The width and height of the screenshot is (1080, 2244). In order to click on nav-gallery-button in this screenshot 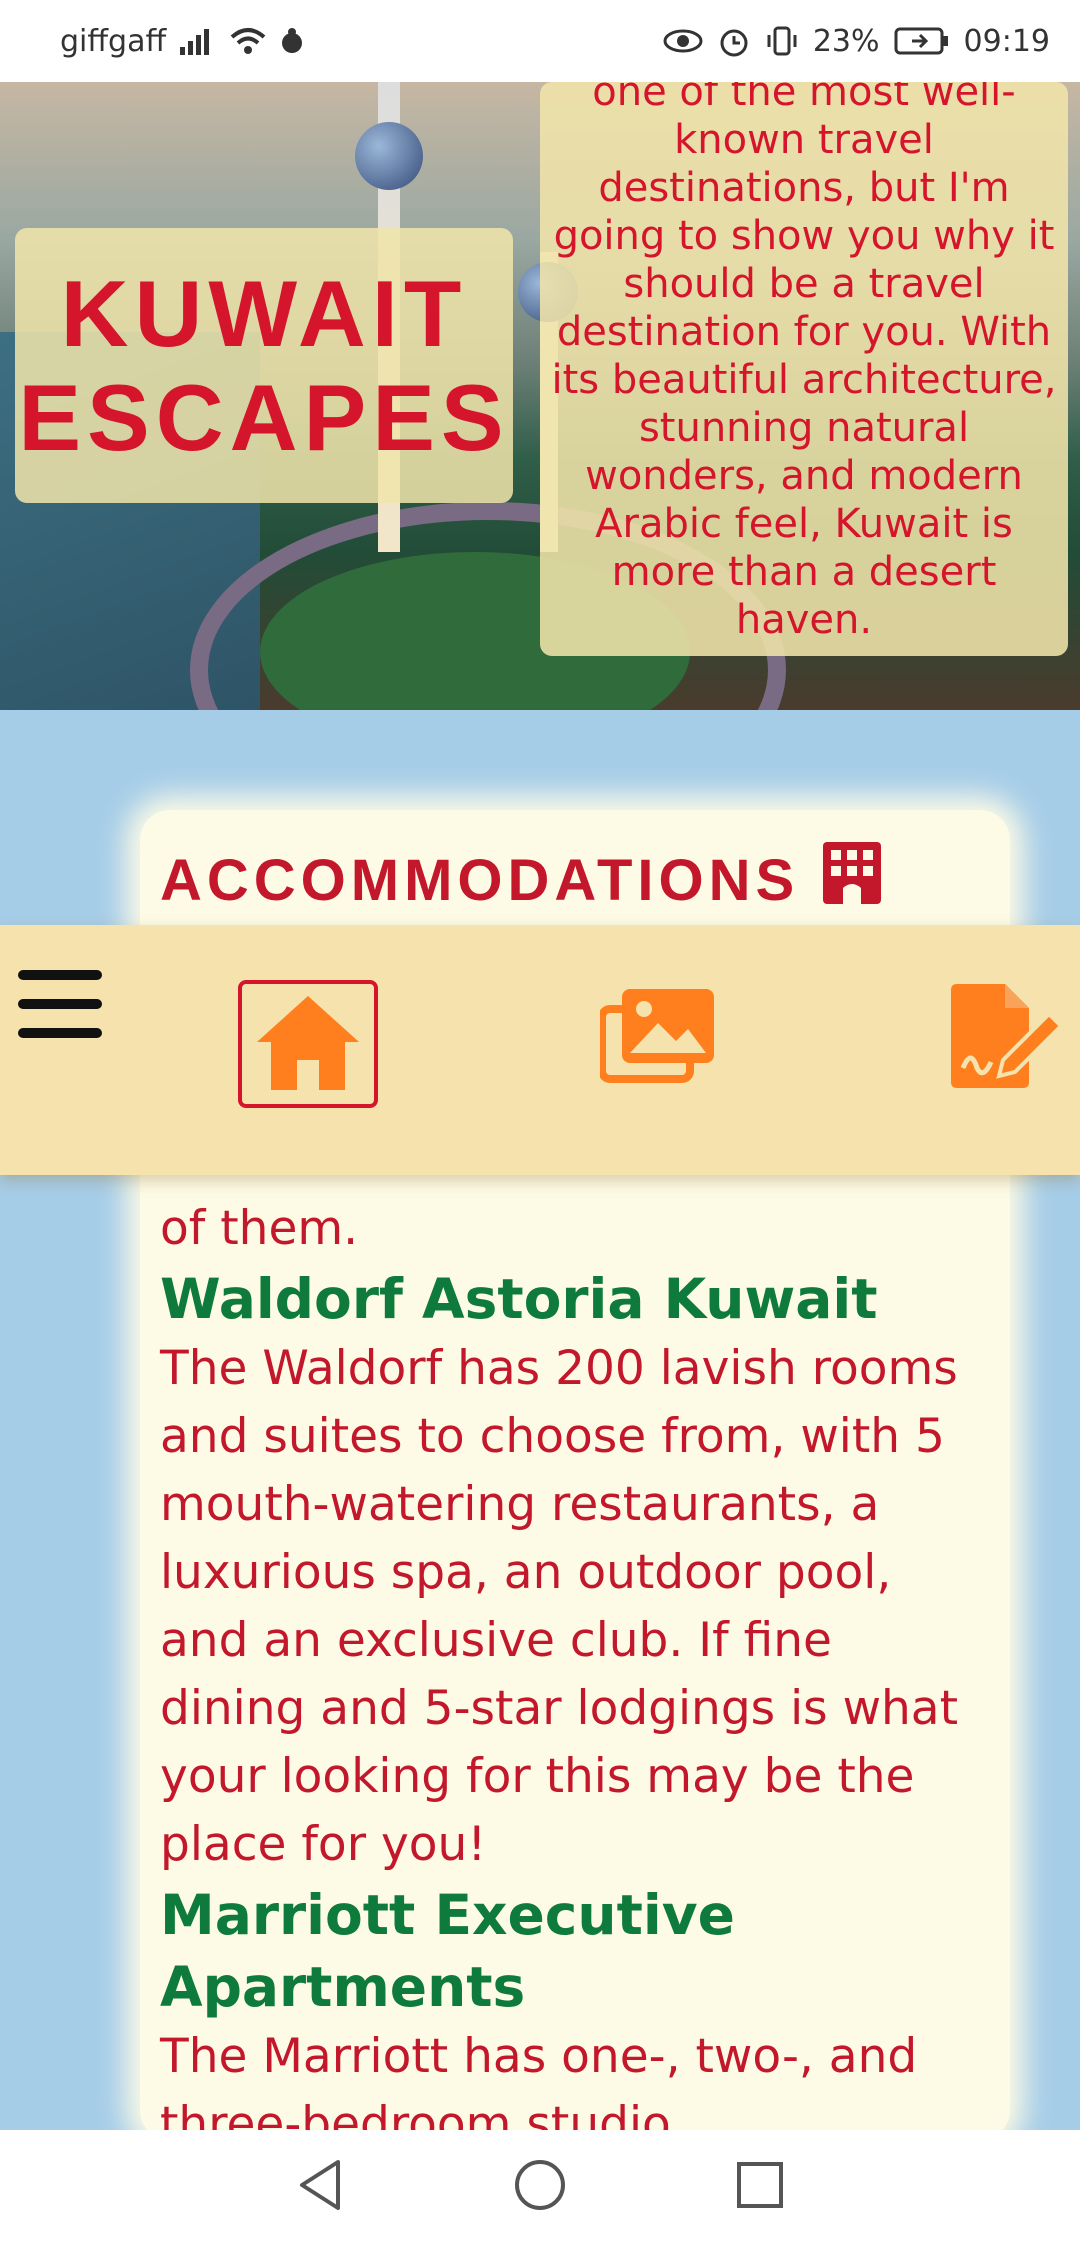, I will do `click(658, 1037)`.